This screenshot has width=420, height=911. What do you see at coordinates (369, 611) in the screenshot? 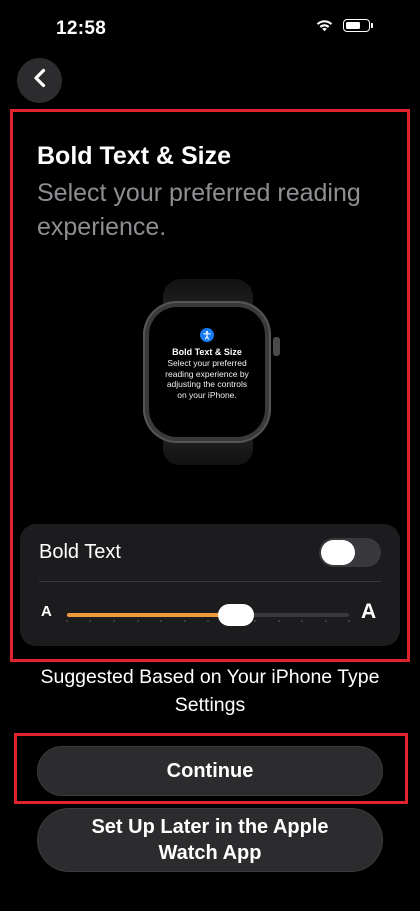
I see `text-size-large-label: A` at bounding box center [369, 611].